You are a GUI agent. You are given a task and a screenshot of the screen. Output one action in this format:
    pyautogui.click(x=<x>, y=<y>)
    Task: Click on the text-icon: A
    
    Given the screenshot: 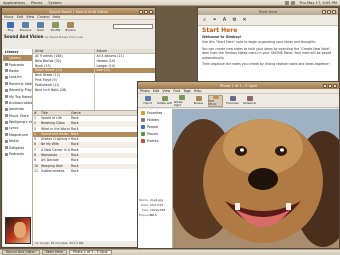 What is the action you would take?
    pyautogui.click(x=224, y=20)
    